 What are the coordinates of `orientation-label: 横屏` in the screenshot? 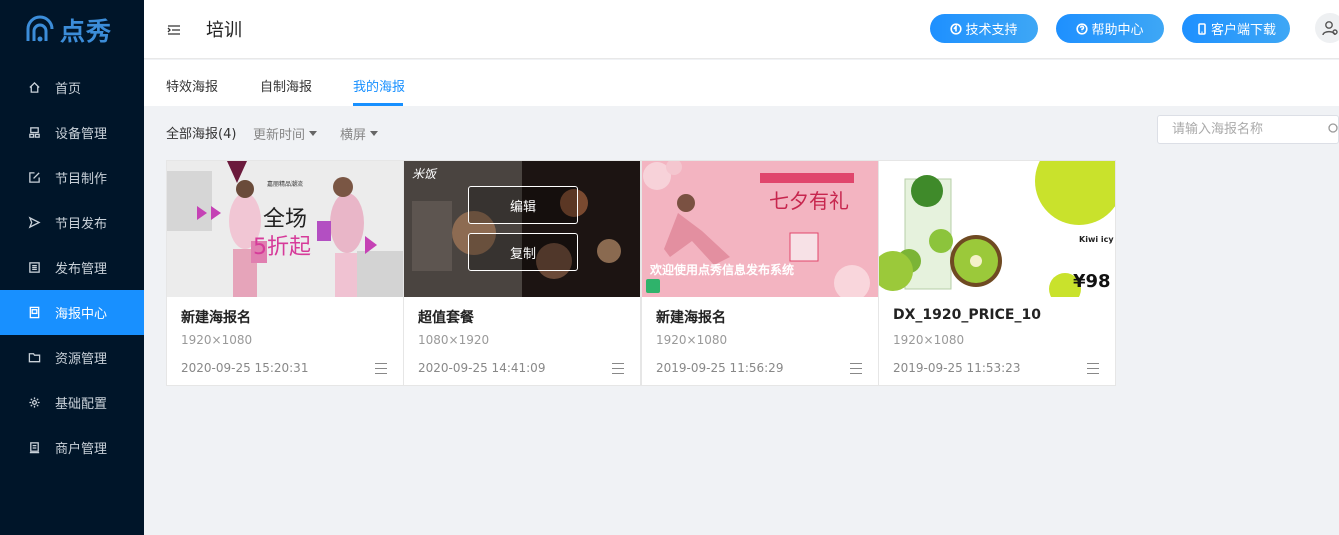 It's located at (353, 135).